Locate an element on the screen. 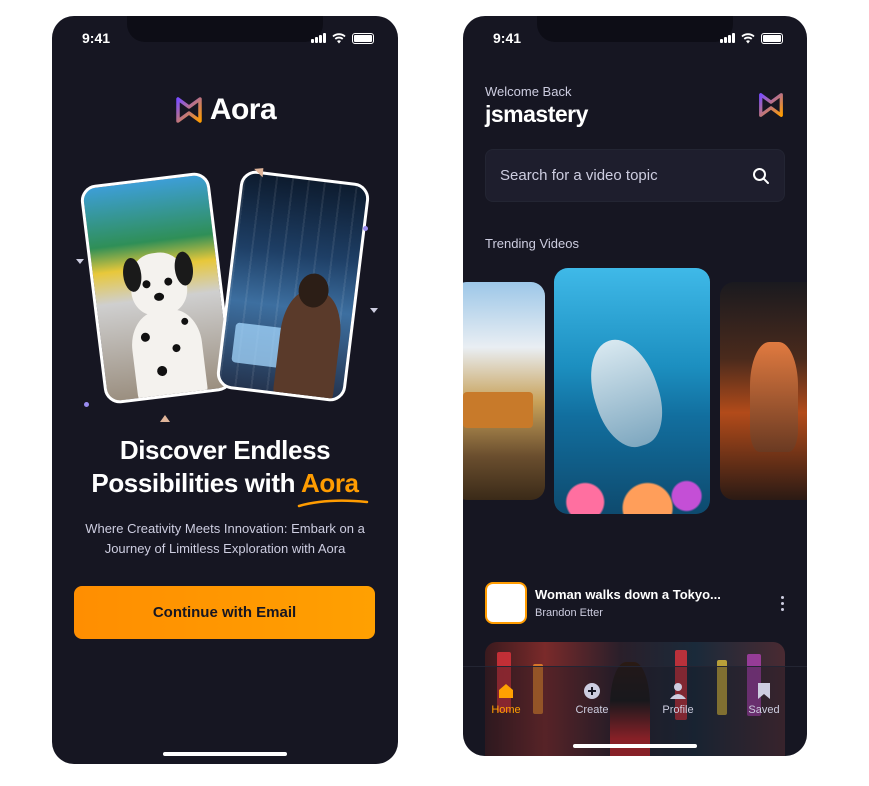  tab-label: Saved is located at coordinates (764, 710).